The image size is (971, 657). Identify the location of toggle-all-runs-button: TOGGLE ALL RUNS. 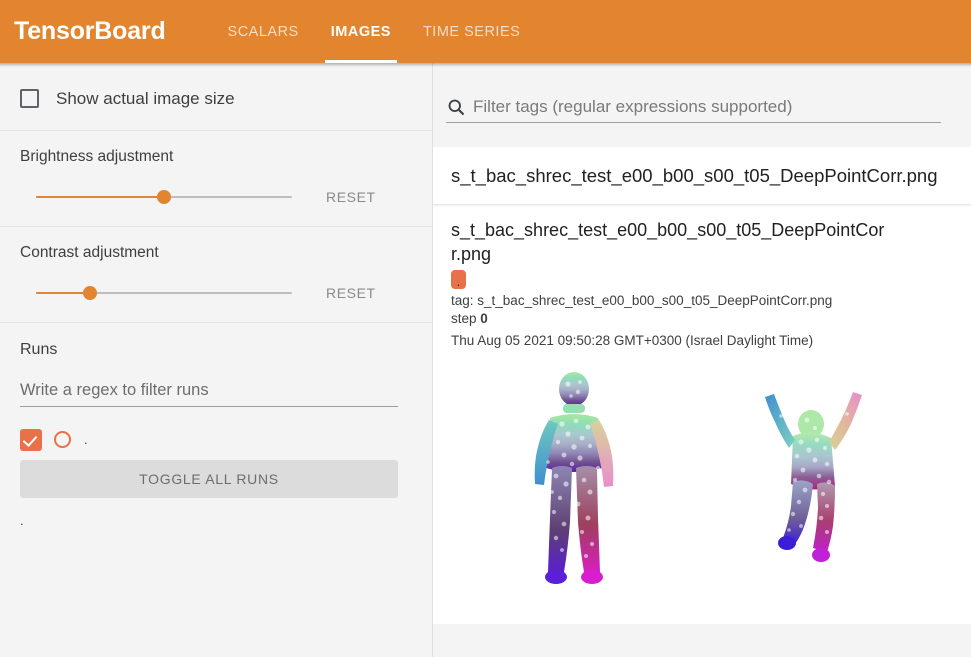
(209, 479).